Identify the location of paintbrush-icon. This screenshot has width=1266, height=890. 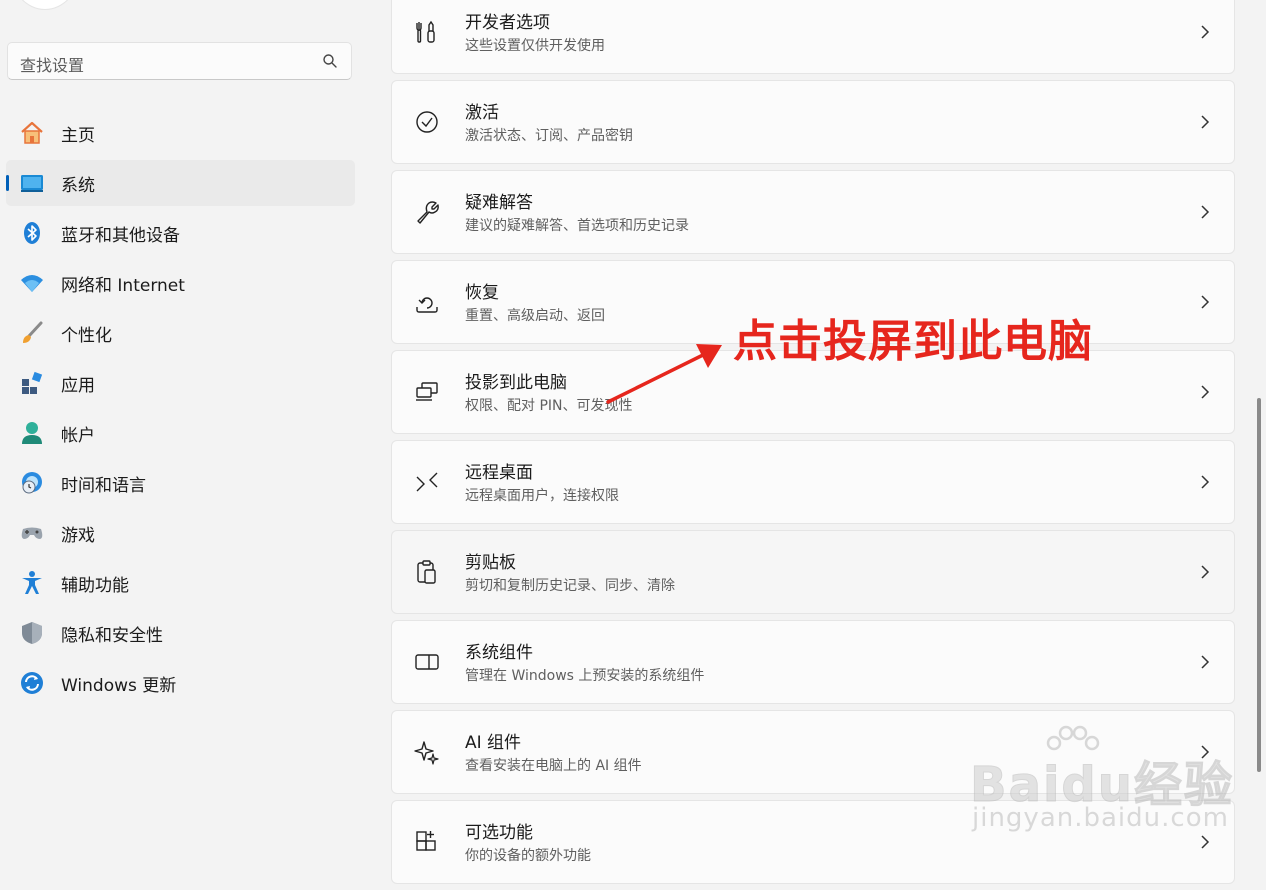
(32, 333).